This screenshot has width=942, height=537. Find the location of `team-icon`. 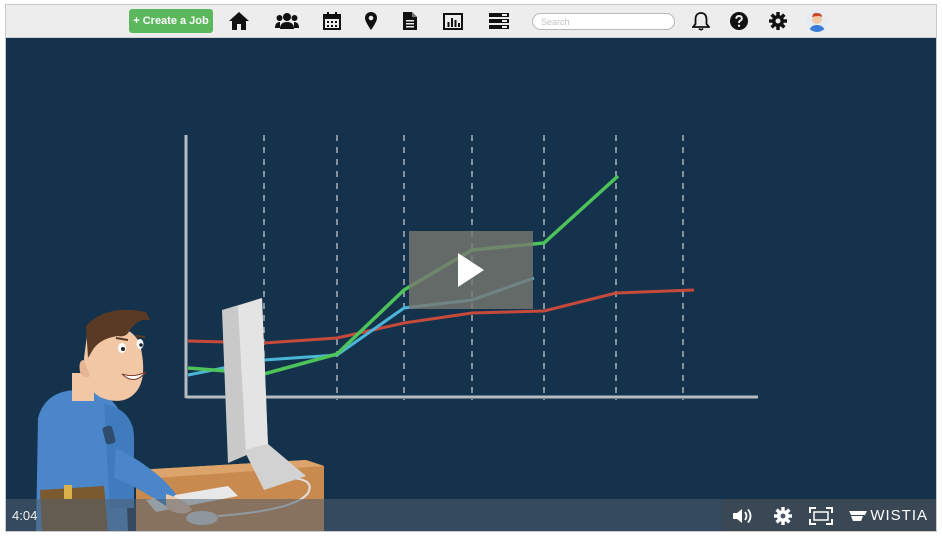

team-icon is located at coordinates (287, 21).